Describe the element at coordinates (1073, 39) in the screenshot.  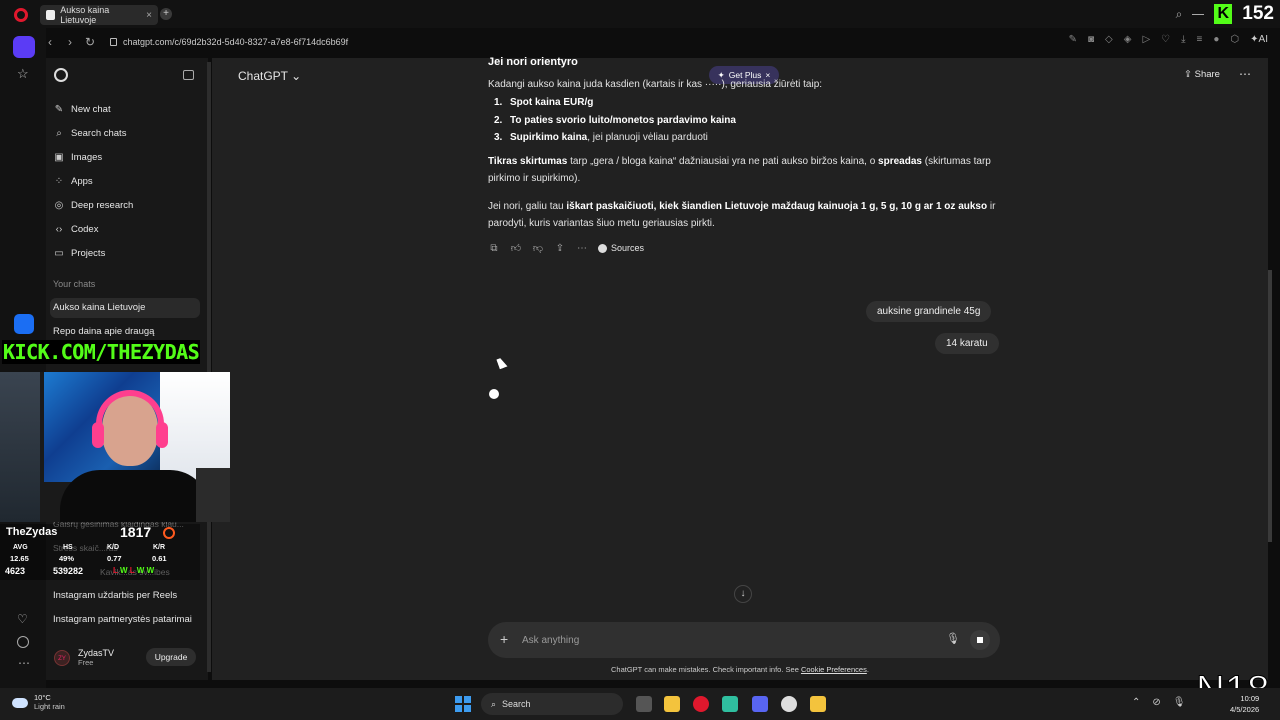
I see `edit-url-icon: ✎` at that location.